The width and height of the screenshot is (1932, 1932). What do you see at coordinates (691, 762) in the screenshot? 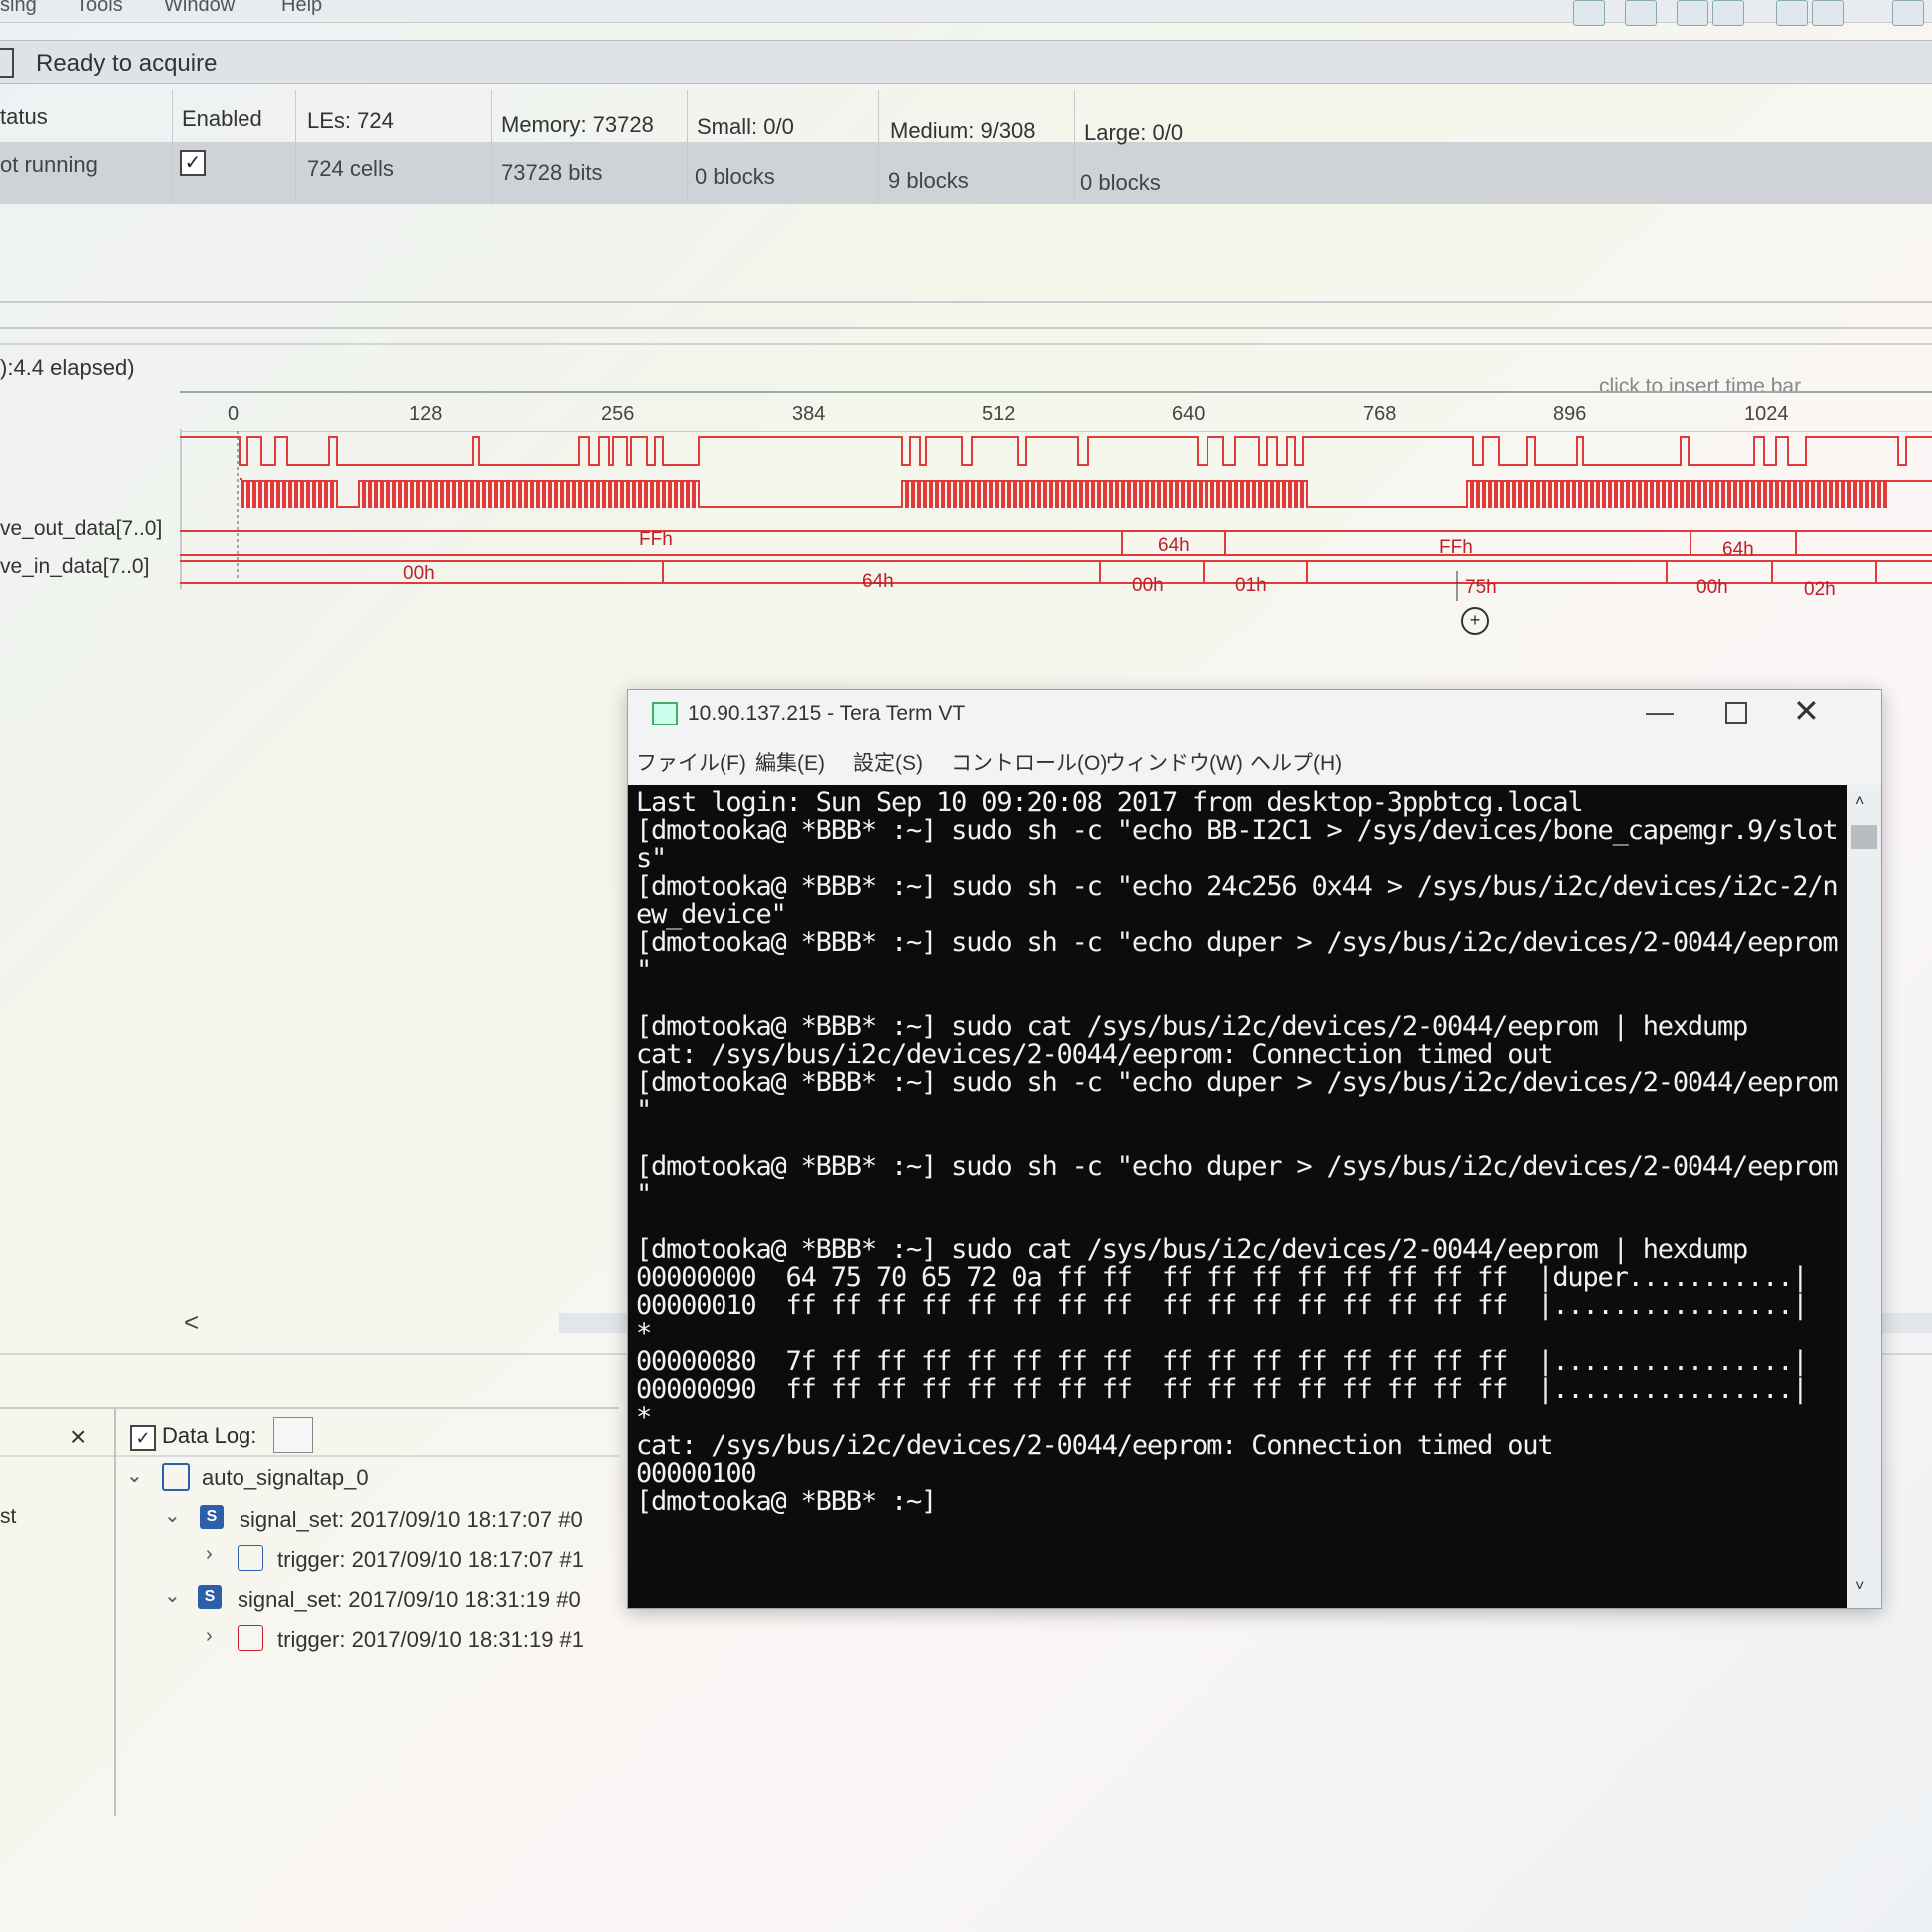
I see `menu-file: ファイル(F)` at bounding box center [691, 762].